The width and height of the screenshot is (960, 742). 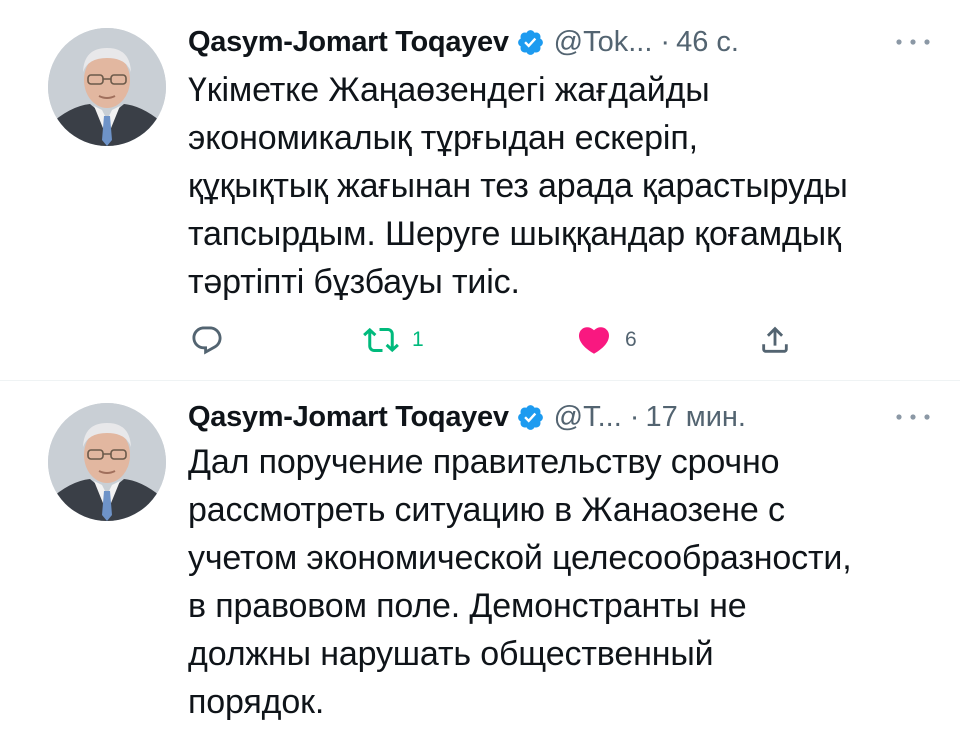 I want to click on tweet-text-line: в правовом поле. Демонстранты не, so click(x=467, y=606).